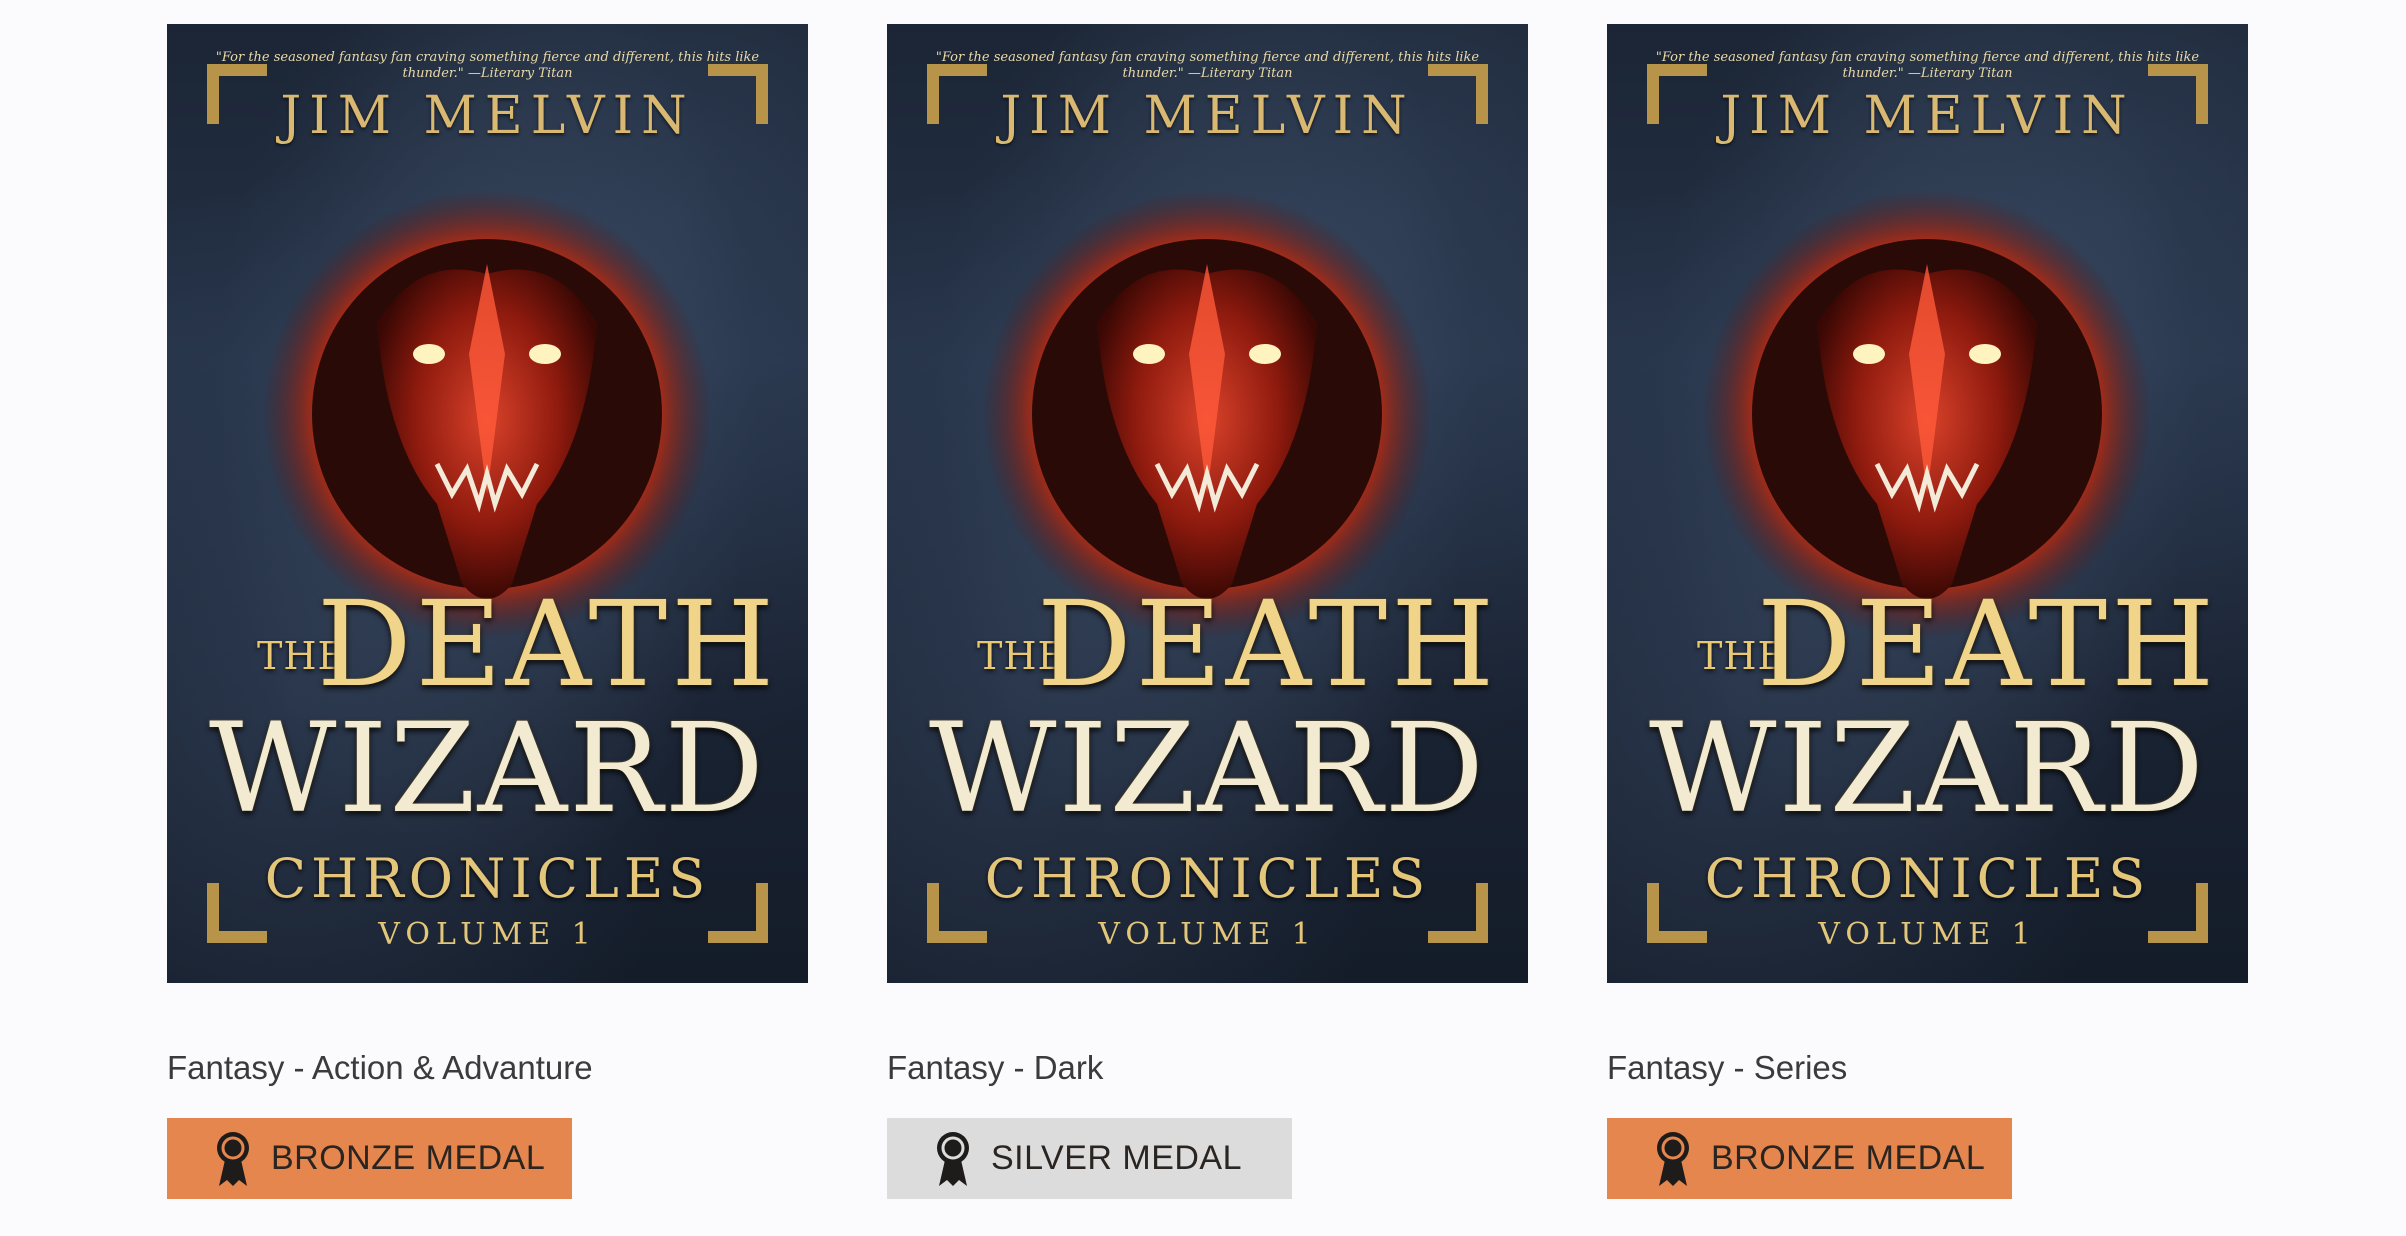 The image size is (2406, 1236). Describe the element at coordinates (1727, 1067) in the screenshot. I see `award-category: Fantasy - Series` at that location.